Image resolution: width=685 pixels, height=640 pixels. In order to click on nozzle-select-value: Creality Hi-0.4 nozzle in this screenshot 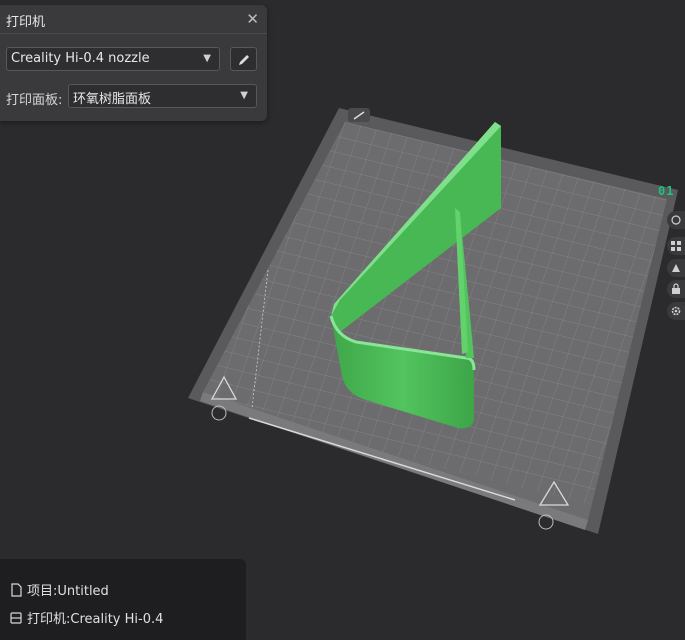, I will do `click(80, 58)`.